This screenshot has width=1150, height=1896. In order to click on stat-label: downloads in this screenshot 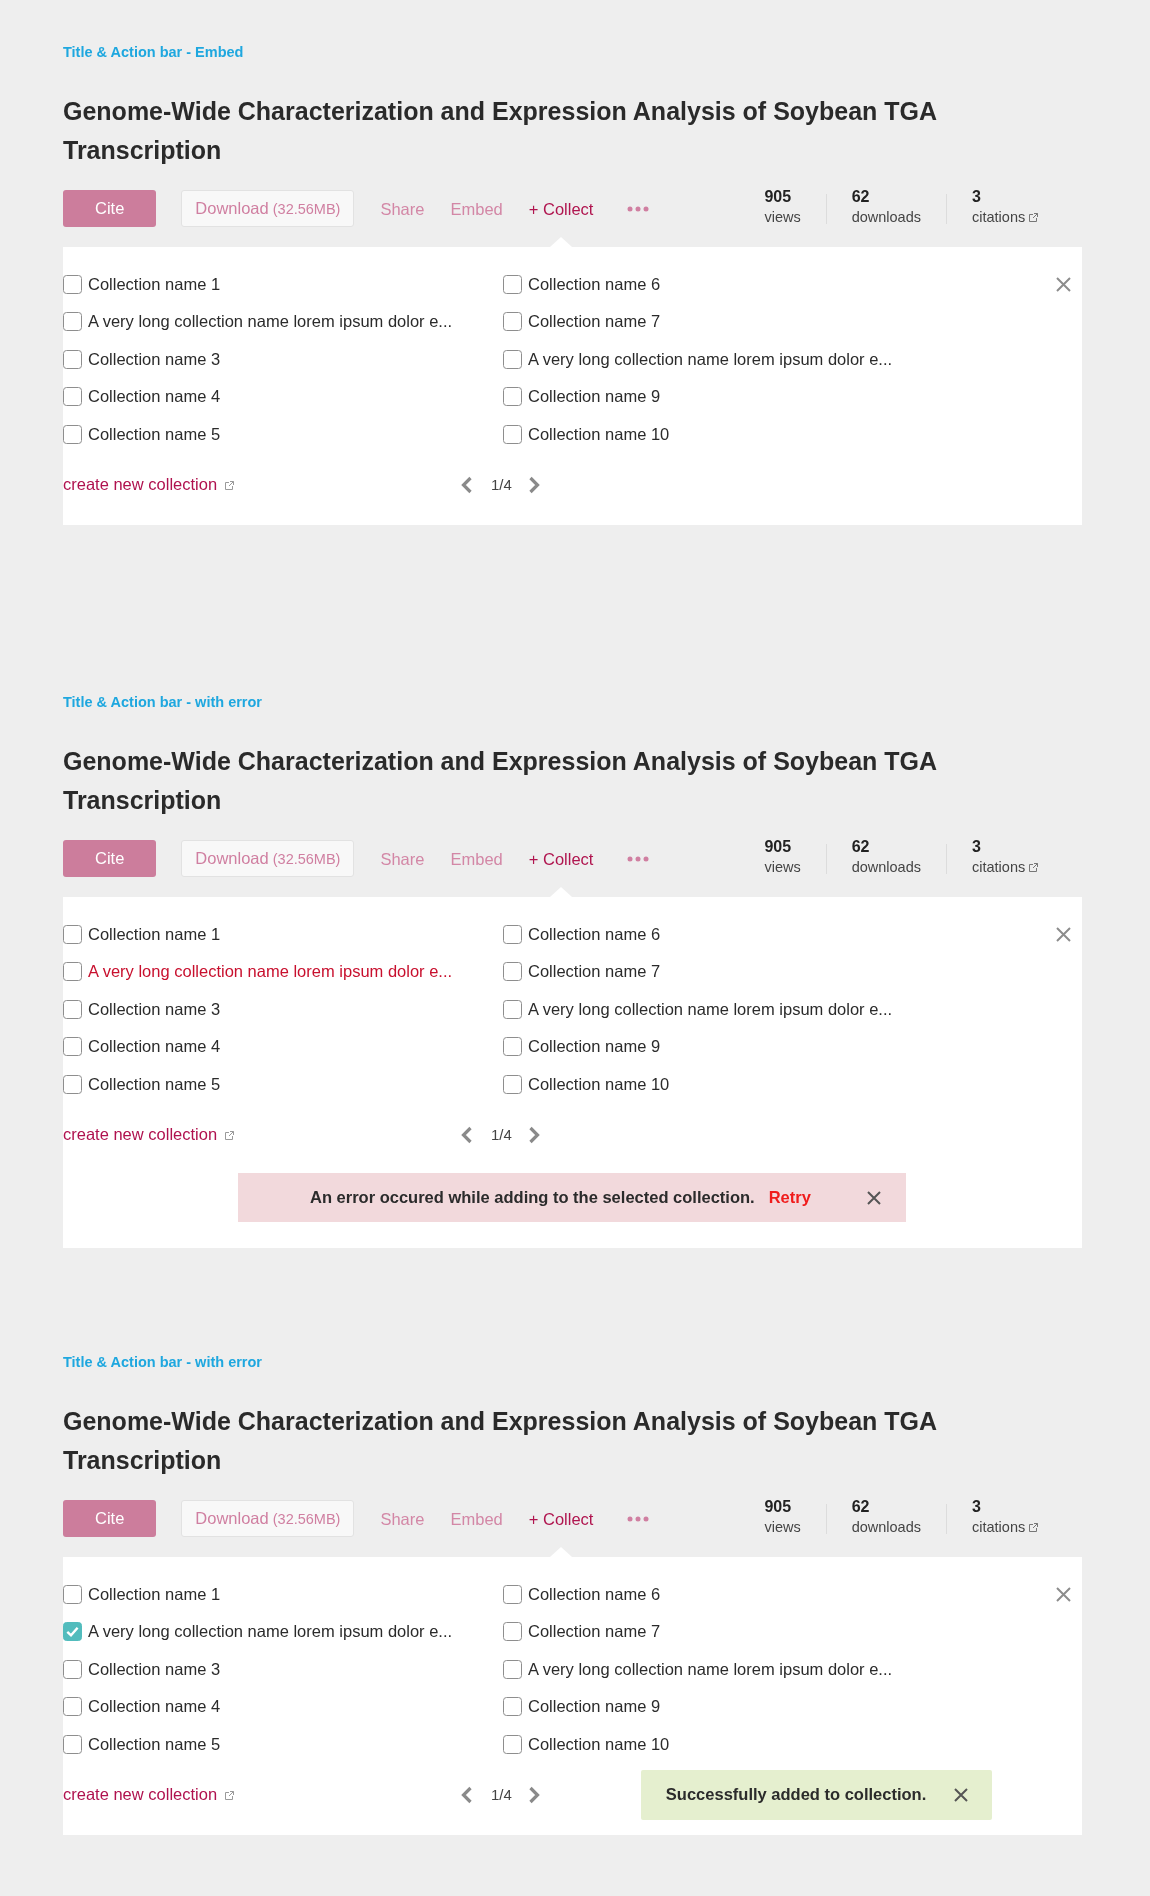, I will do `click(886, 867)`.